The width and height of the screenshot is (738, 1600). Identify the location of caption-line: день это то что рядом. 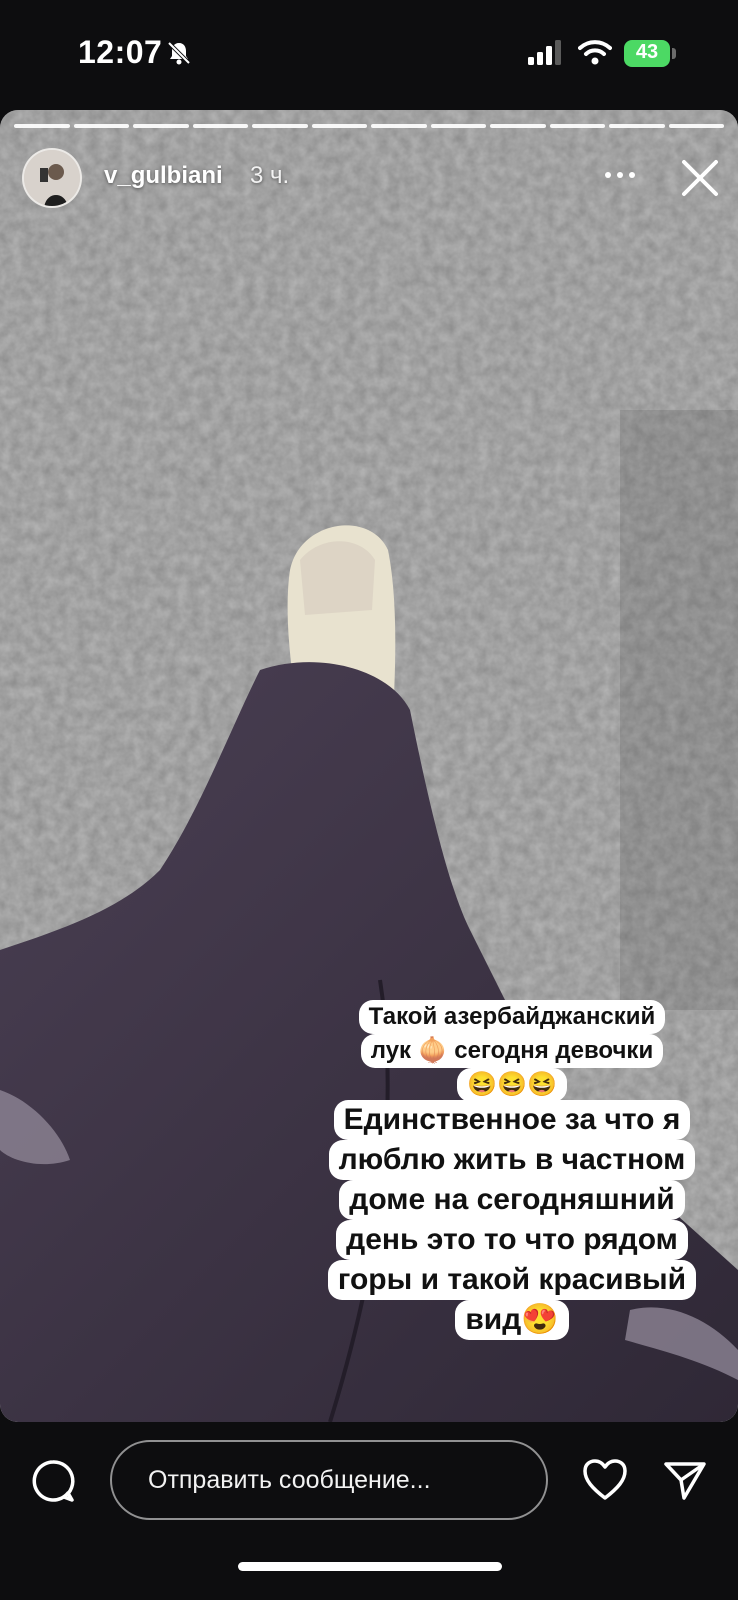
(512, 1240).